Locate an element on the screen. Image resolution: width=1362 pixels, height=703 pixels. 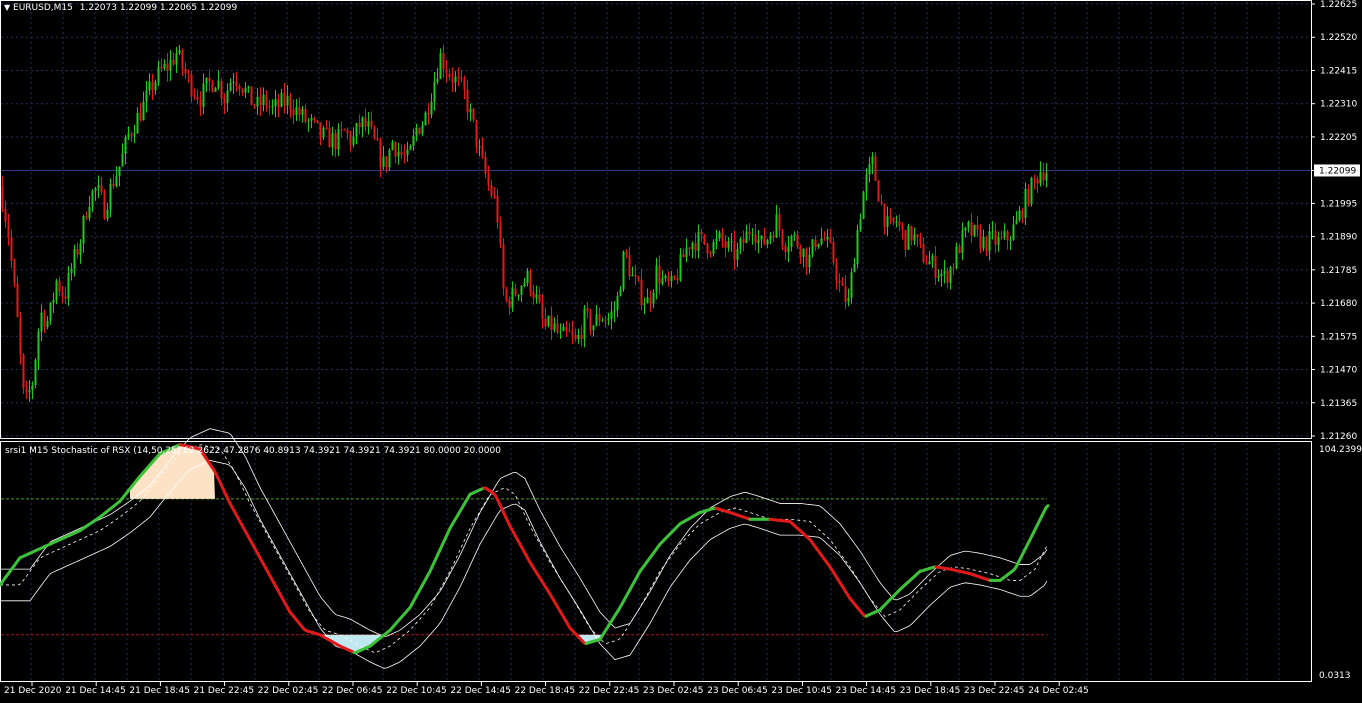
current-price-label: 1.22099 is located at coordinates (1337, 171).